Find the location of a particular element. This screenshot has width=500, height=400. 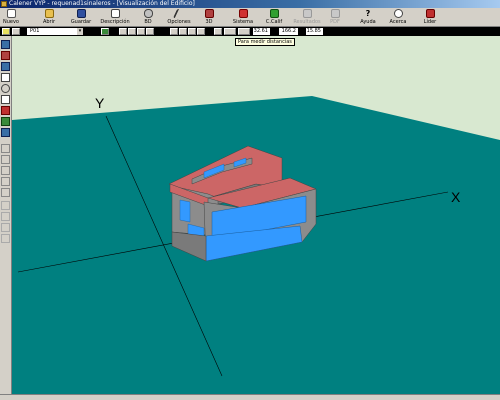

delete-tool-icon is located at coordinates (5, 192).